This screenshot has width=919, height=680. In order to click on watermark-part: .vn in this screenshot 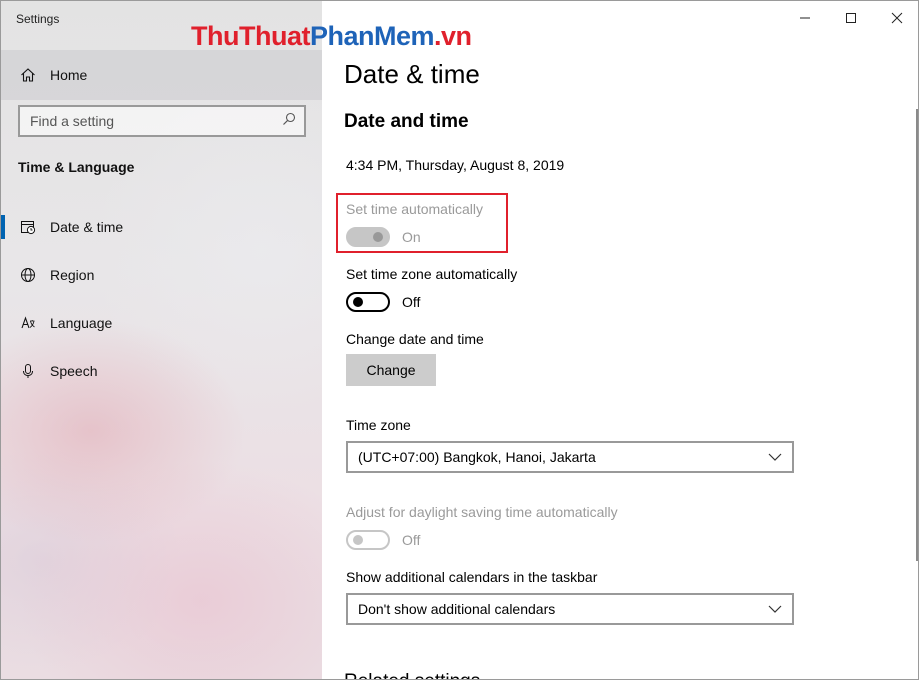, I will do `click(453, 36)`.